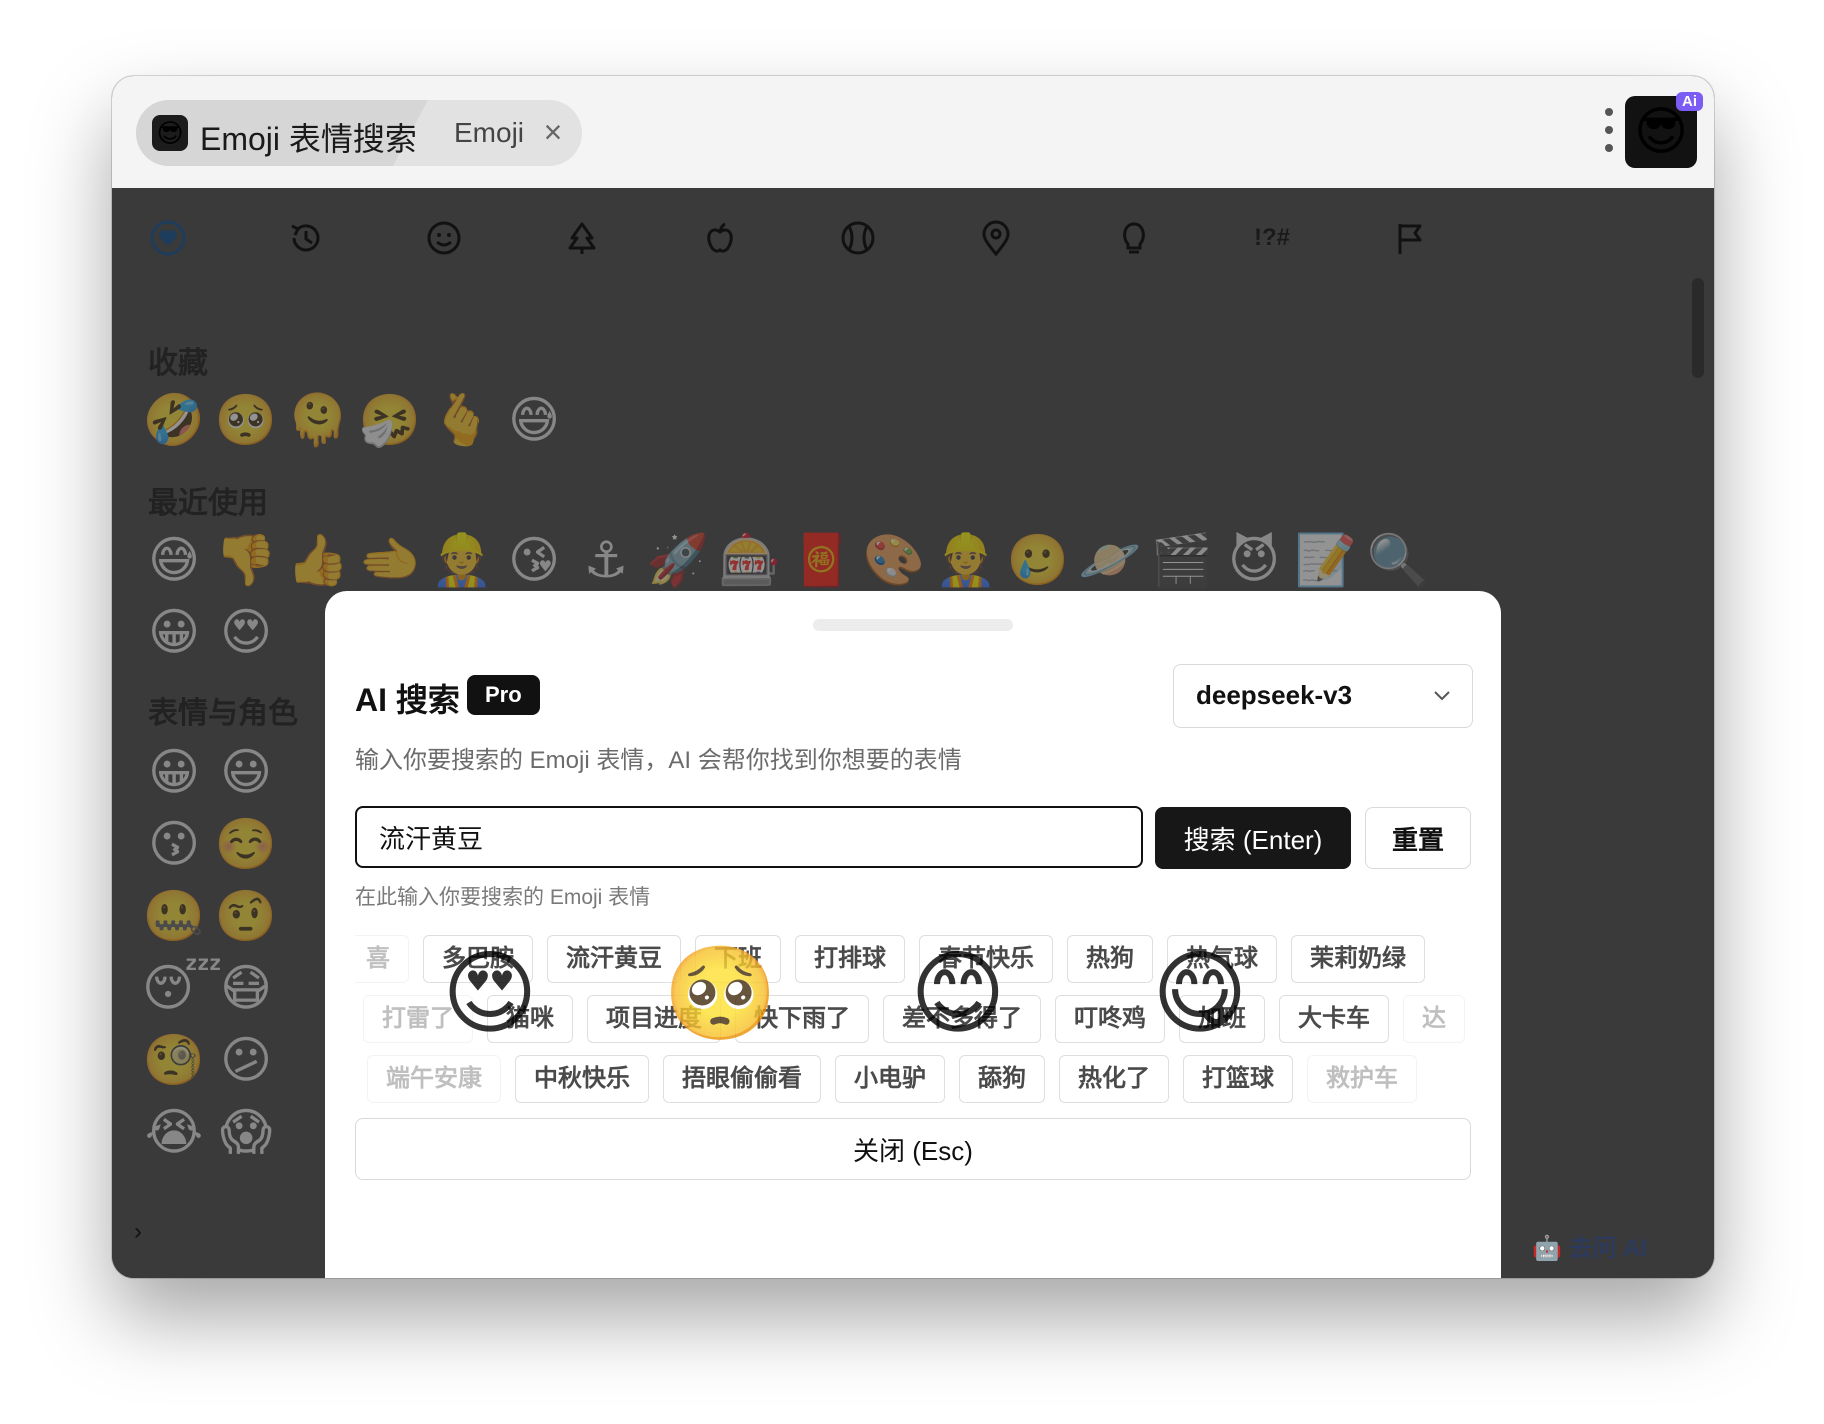  What do you see at coordinates (1134, 238) in the screenshot?
I see `bulb-icon` at bounding box center [1134, 238].